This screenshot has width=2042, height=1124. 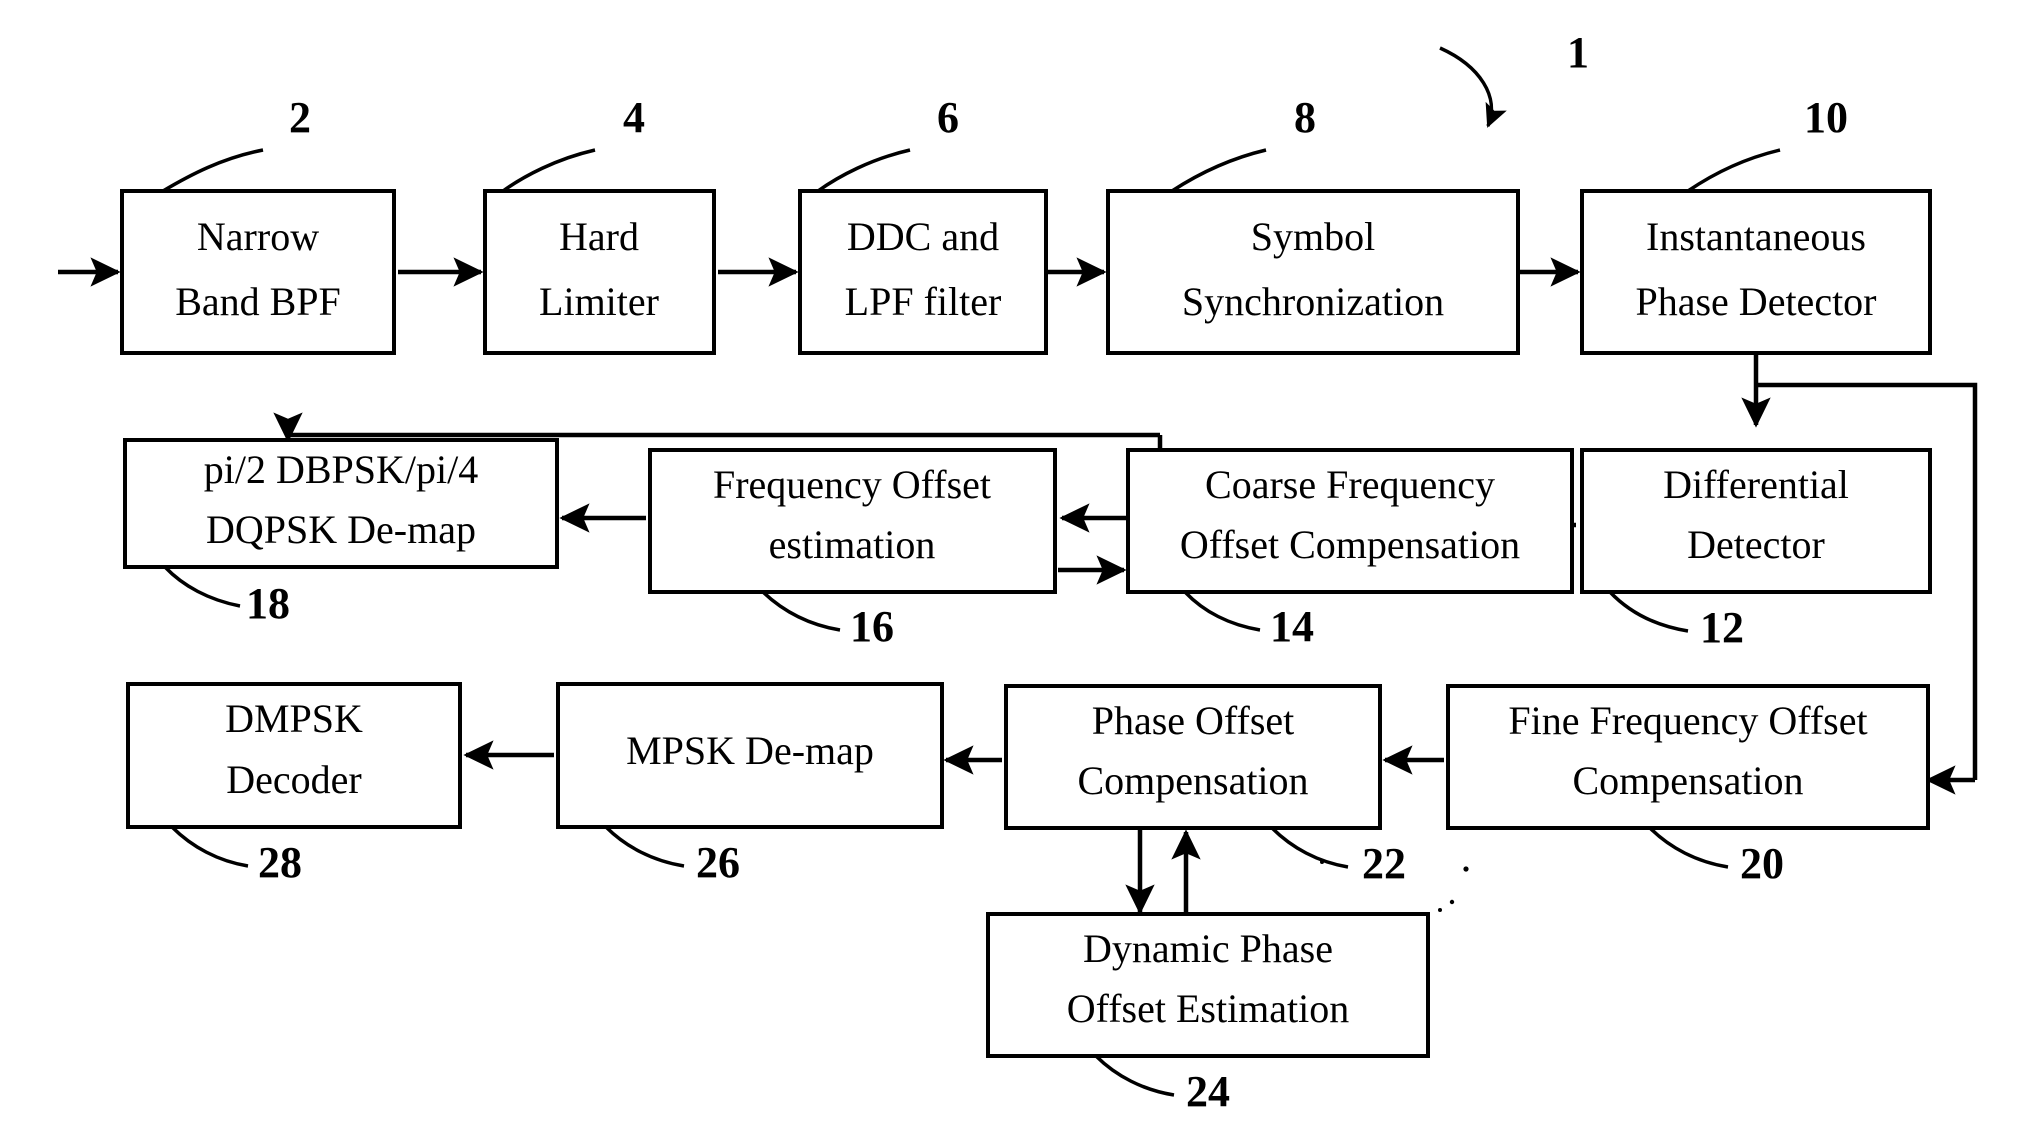 I want to click on block-dynamic-phase-offset-estimation: Dynamic Phase Offset Estimation 24, so click(x=1208, y=1014).